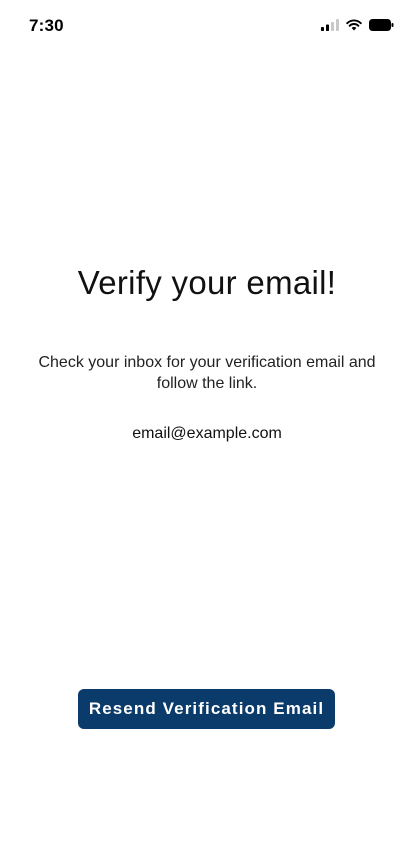 This screenshot has width=414, height=852. I want to click on status-bar: 7:30, so click(207, 26).